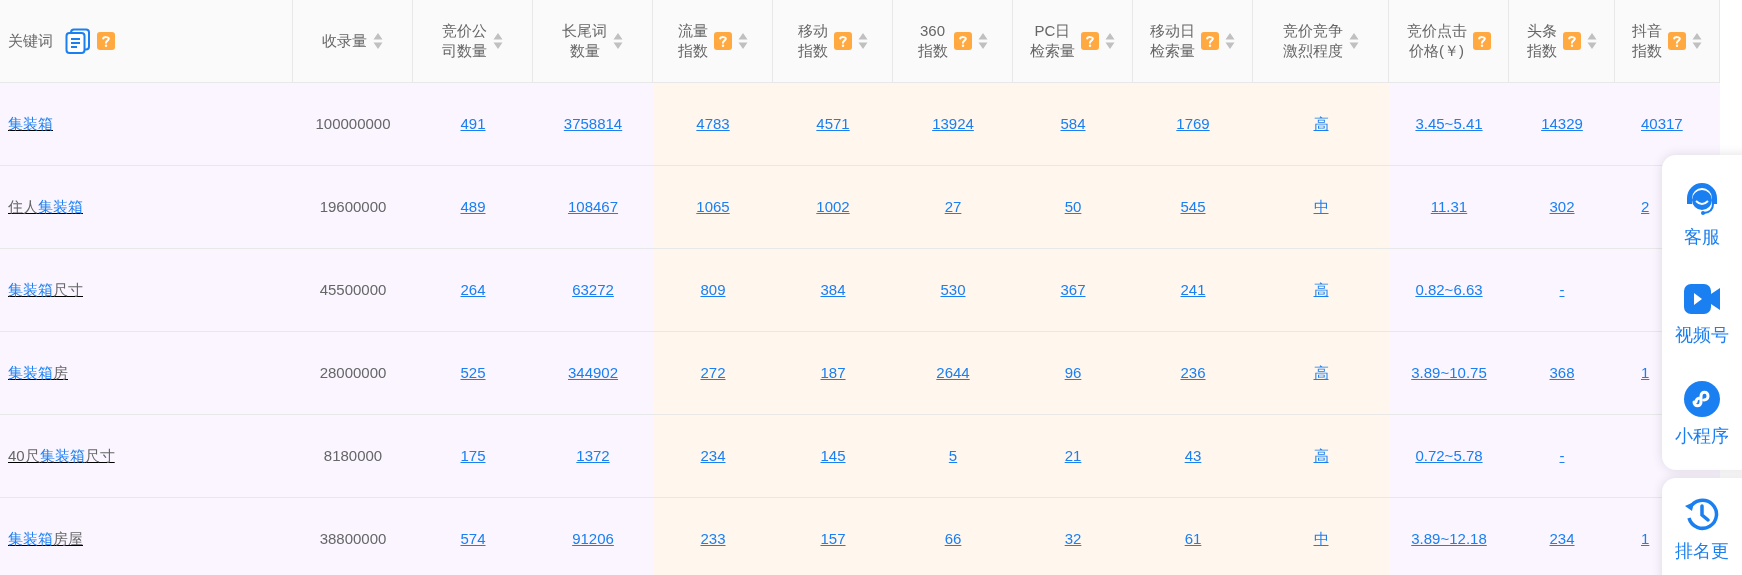  I want to click on value-link: 545, so click(1193, 207).